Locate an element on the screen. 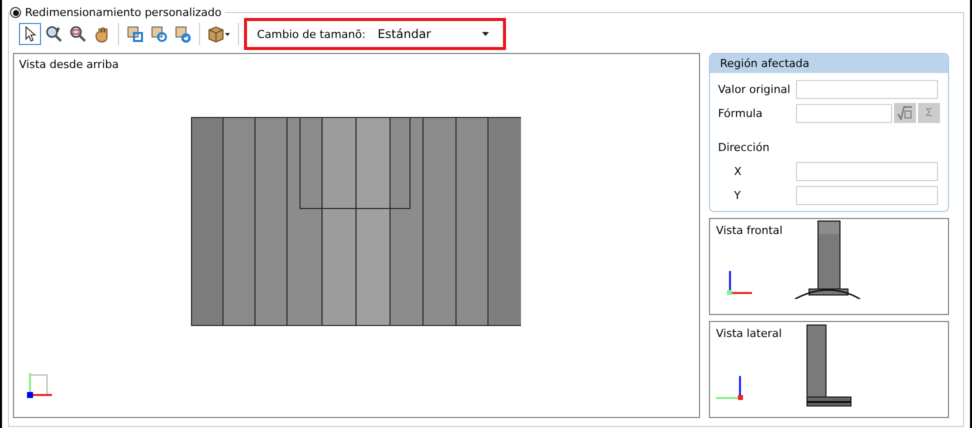 The height and width of the screenshot is (428, 972). square-root-button is located at coordinates (905, 113).